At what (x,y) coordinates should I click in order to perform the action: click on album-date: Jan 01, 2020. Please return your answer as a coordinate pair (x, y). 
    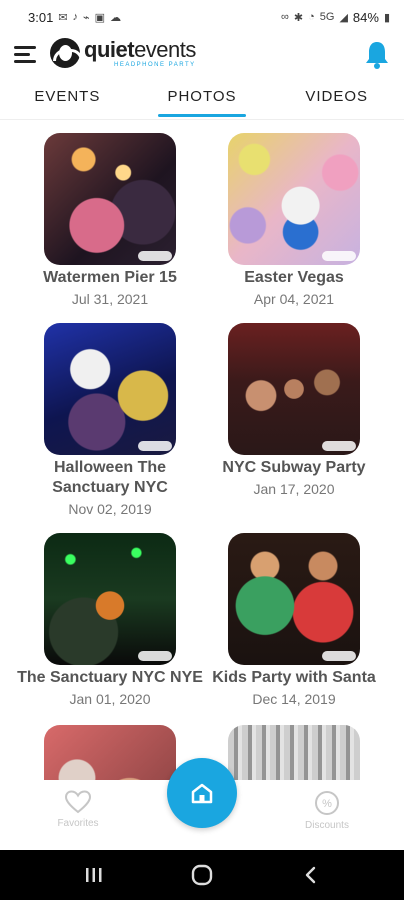
    Looking at the image, I should click on (110, 699).